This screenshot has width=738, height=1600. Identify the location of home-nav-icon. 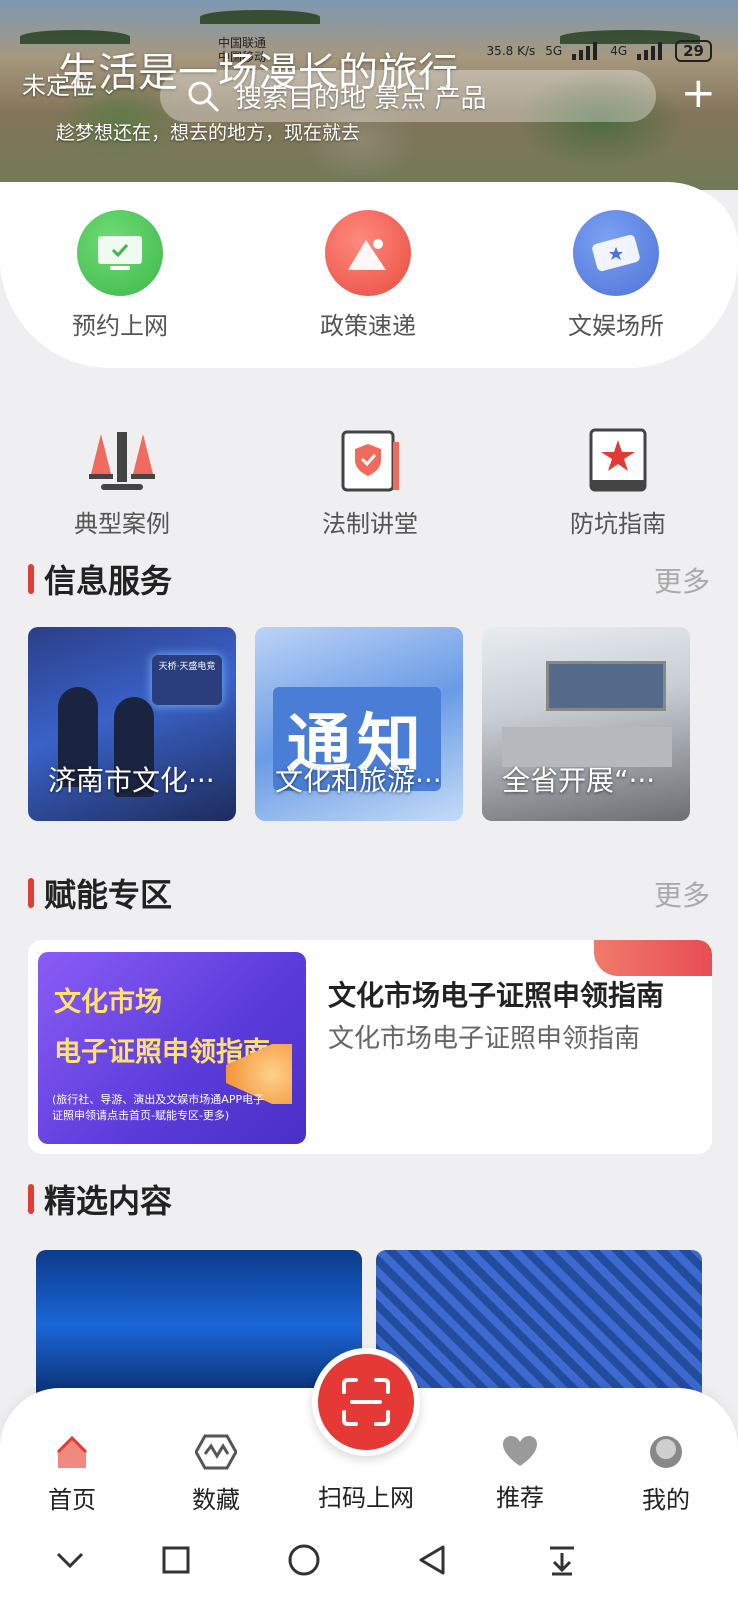
(304, 1560).